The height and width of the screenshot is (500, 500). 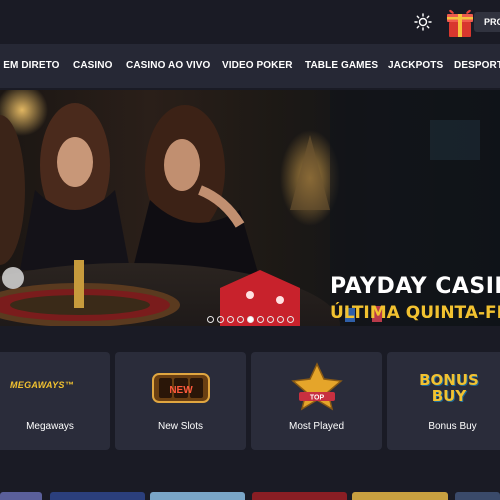 I want to click on star-ribbon-text: TOP, so click(x=317, y=398).